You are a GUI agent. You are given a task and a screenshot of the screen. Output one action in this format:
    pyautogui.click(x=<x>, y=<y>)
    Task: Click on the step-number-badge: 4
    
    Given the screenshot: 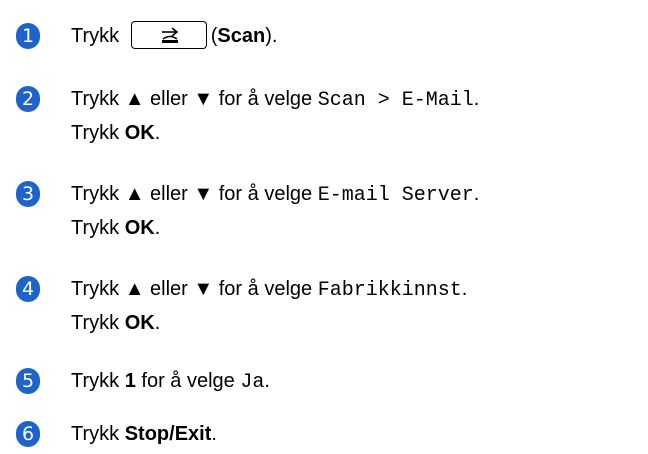 What is the action you would take?
    pyautogui.click(x=28, y=289)
    